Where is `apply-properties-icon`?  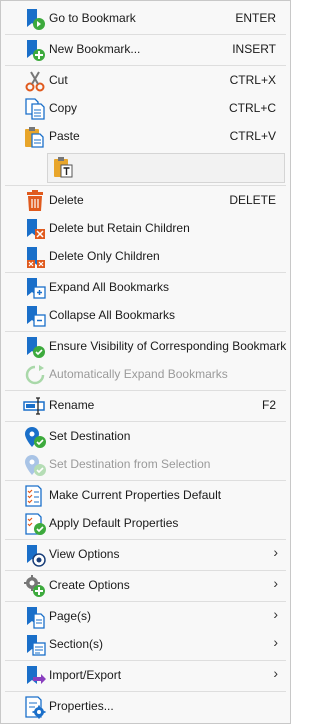 apply-properties-icon is located at coordinates (35, 524).